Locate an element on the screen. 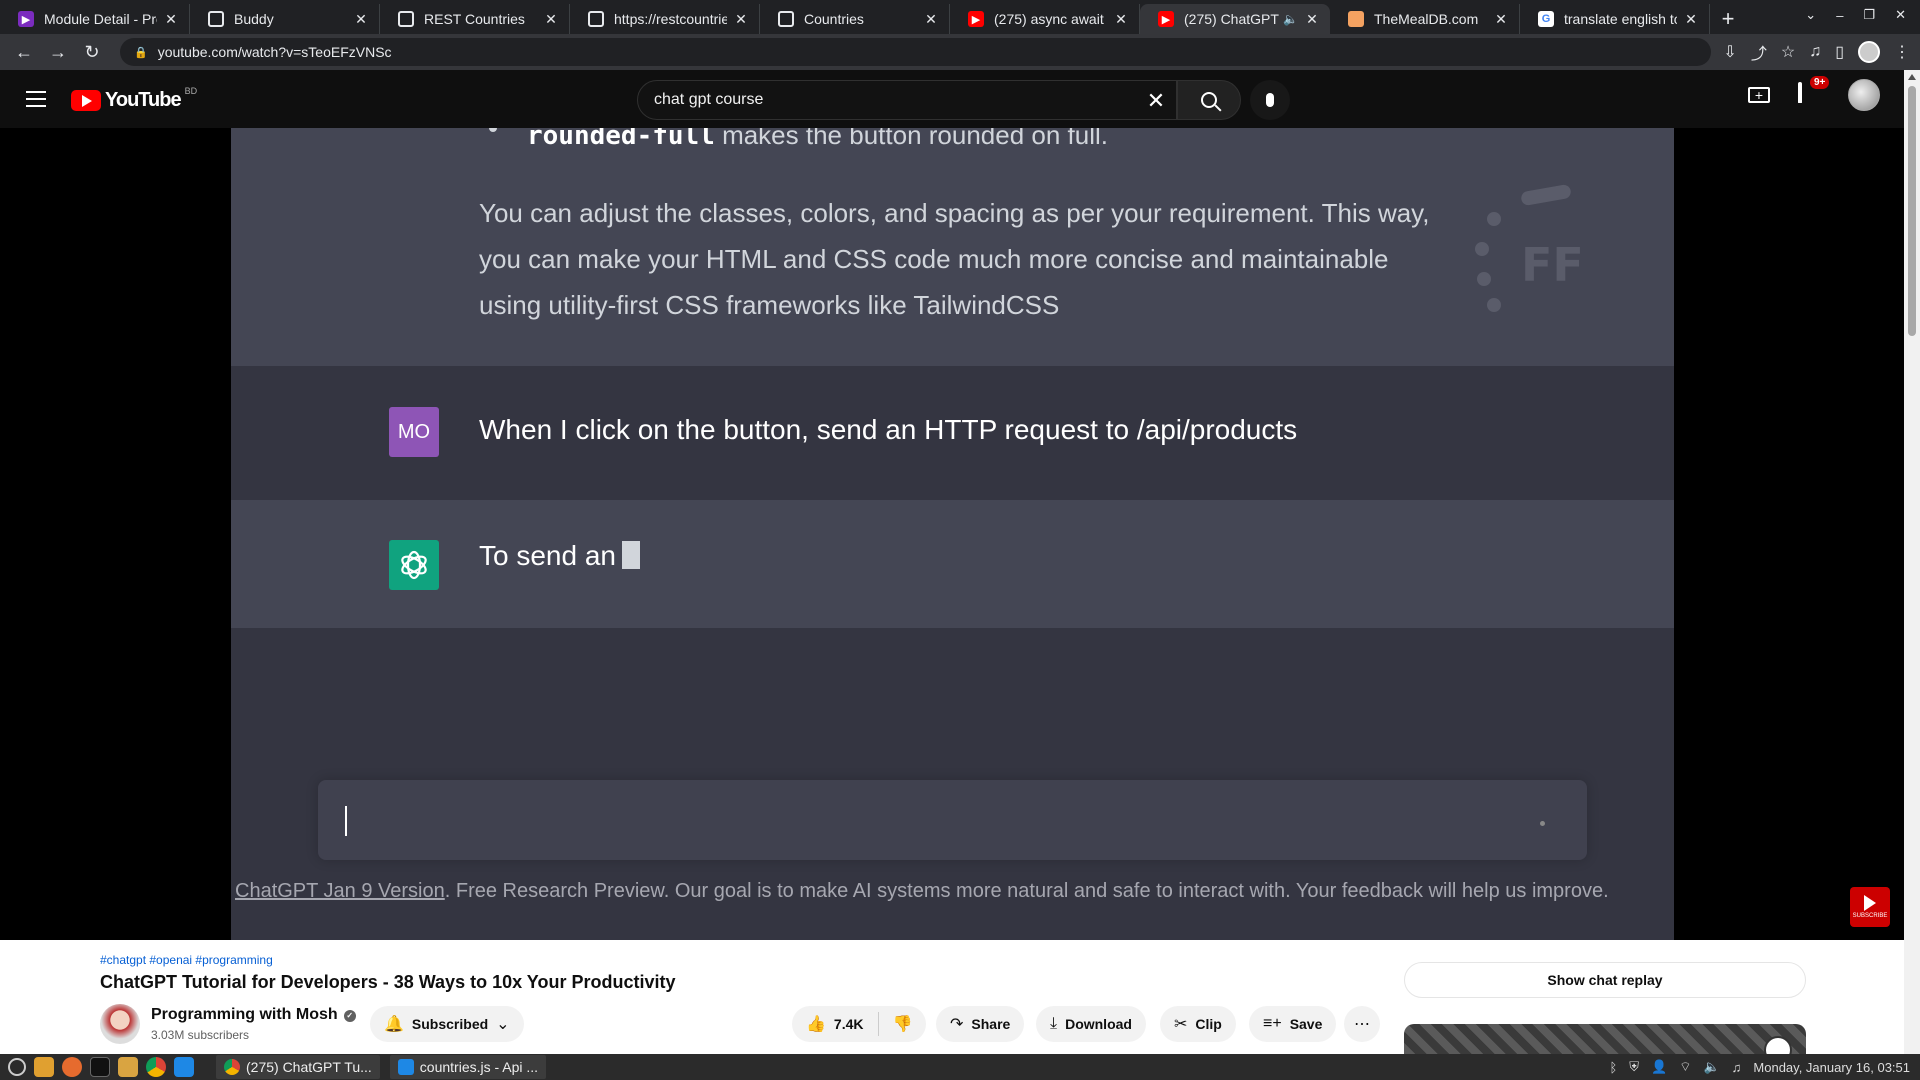 Image resolution: width=1920 pixels, height=1080 pixels. user-icon: 👤 is located at coordinates (1659, 1067).